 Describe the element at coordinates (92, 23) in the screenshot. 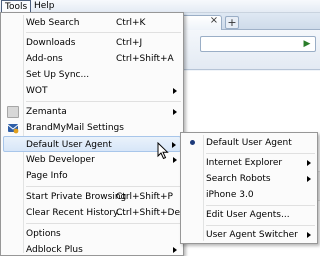

I see `menu-item-web-search: Web Search Ctrl+K` at that location.